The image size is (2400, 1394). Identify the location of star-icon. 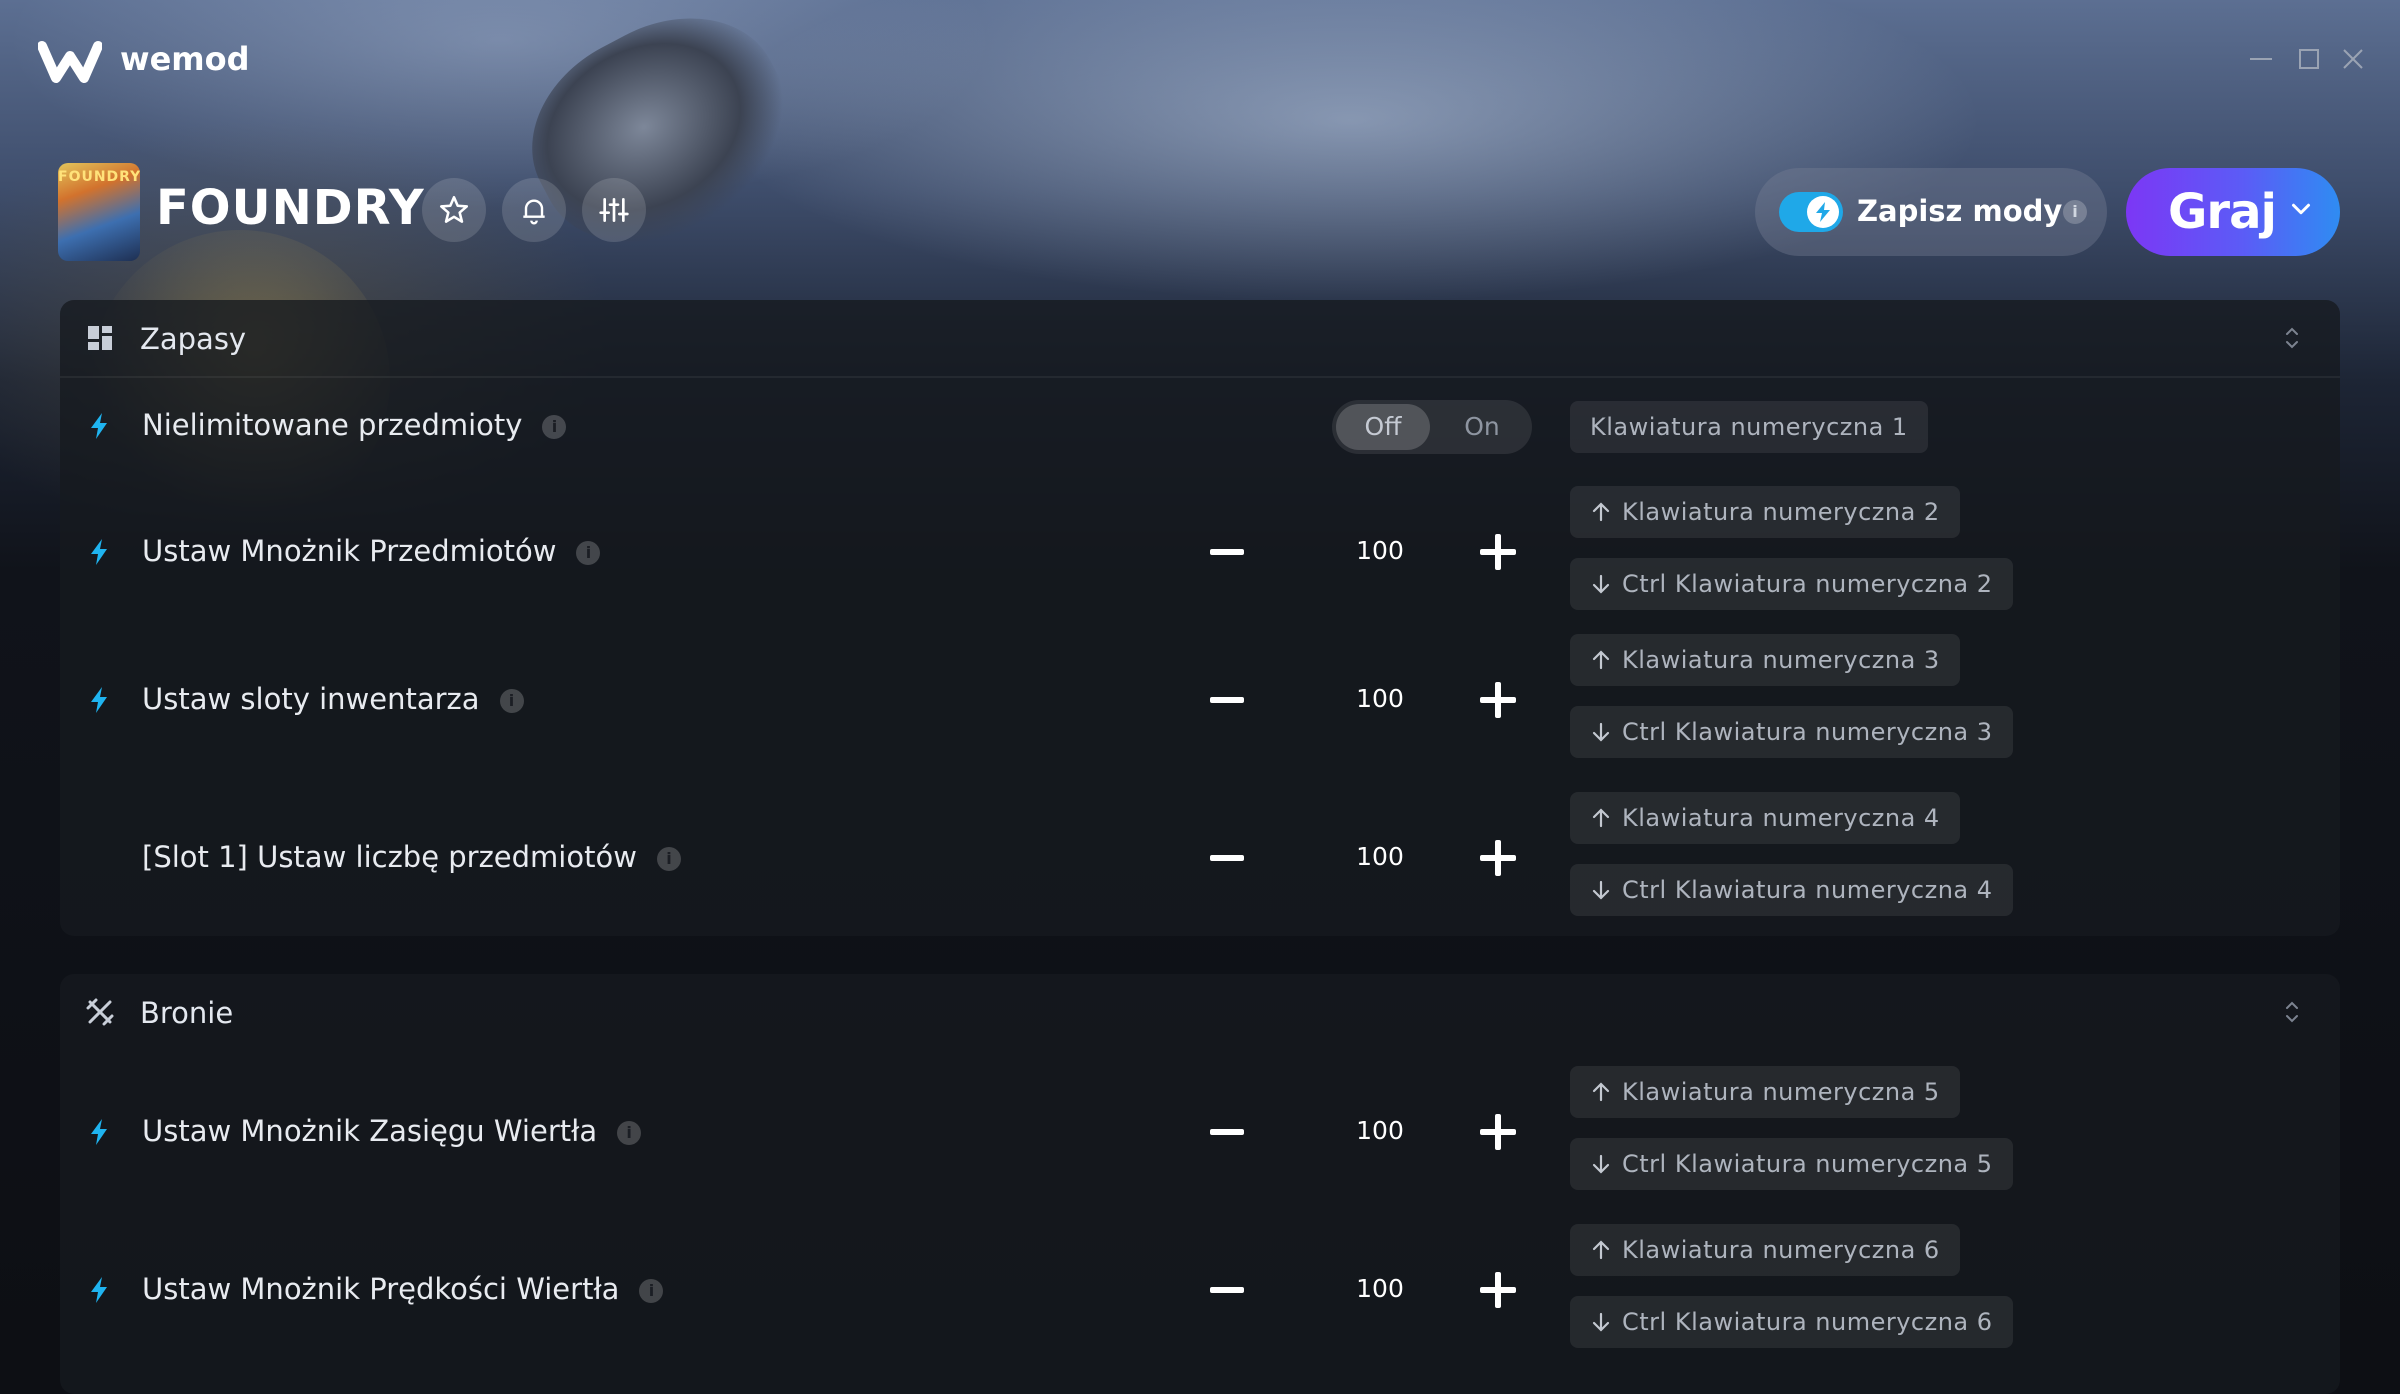
(454, 209).